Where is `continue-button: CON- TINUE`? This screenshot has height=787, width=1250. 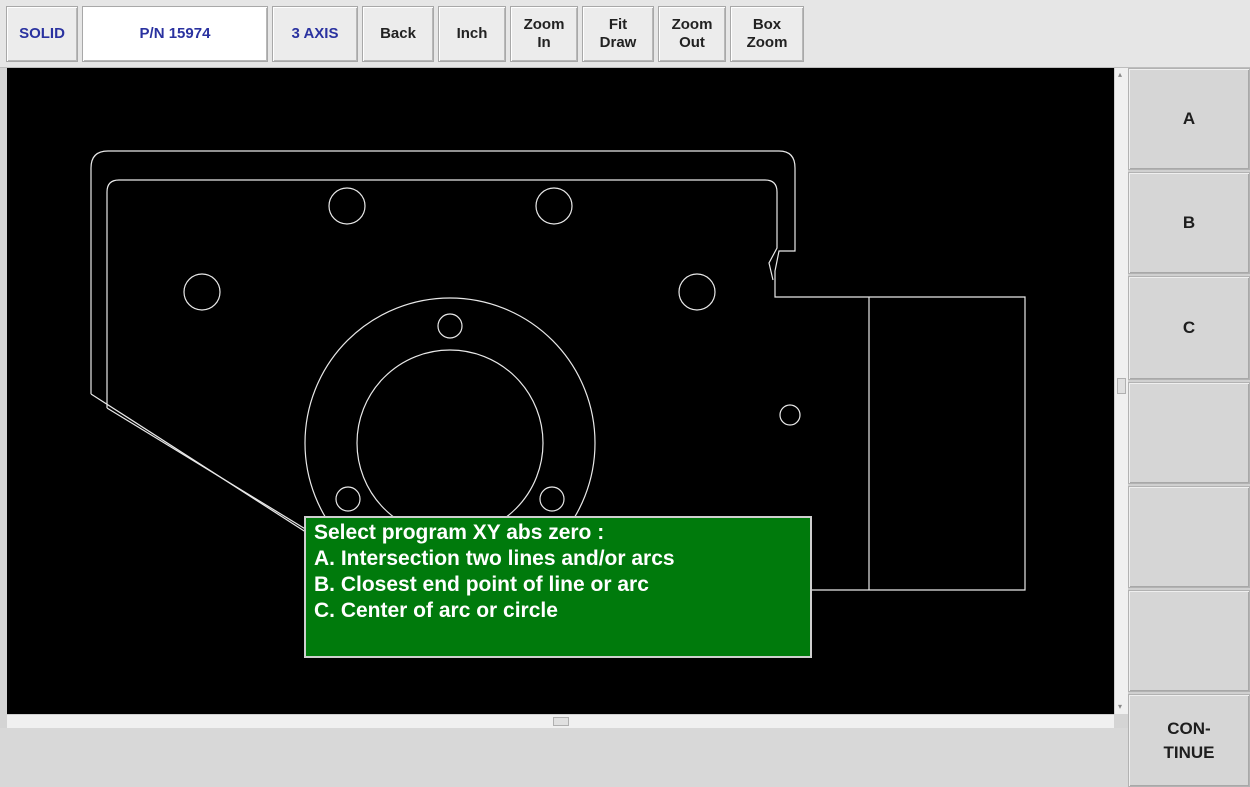
continue-button: CON- TINUE is located at coordinates (1189, 740).